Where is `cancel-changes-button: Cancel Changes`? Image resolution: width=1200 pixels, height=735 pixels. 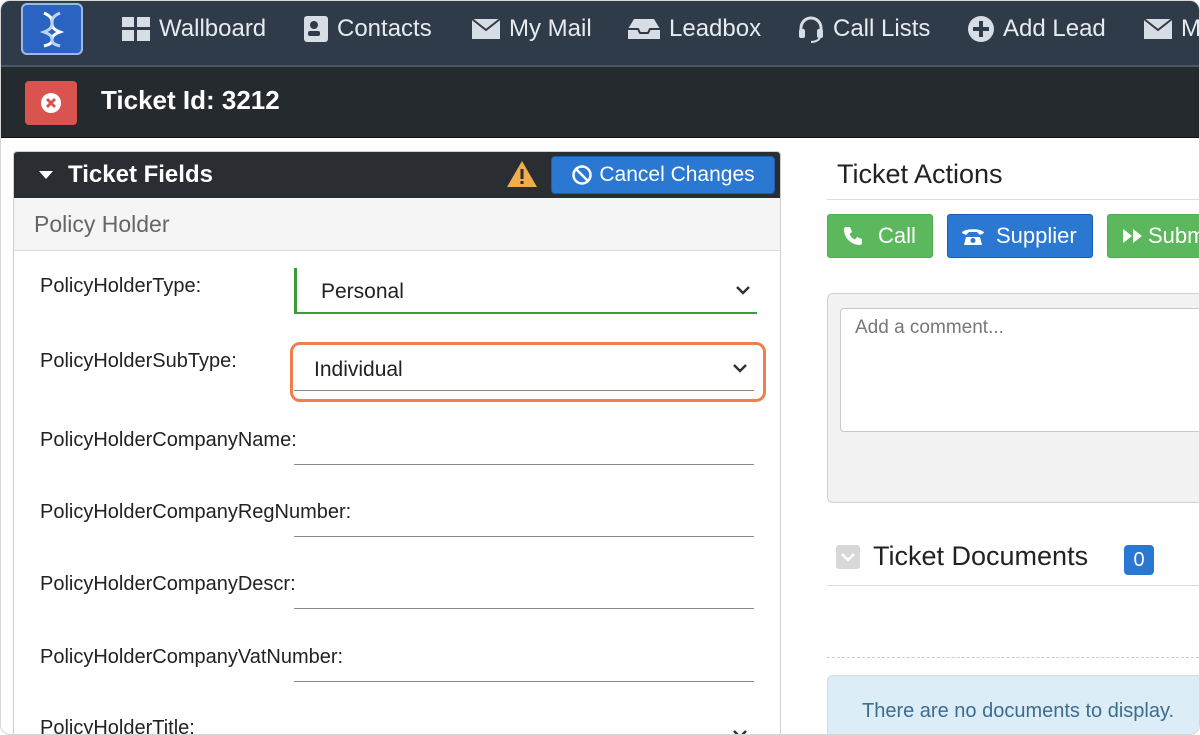 cancel-changes-button: Cancel Changes is located at coordinates (663, 175).